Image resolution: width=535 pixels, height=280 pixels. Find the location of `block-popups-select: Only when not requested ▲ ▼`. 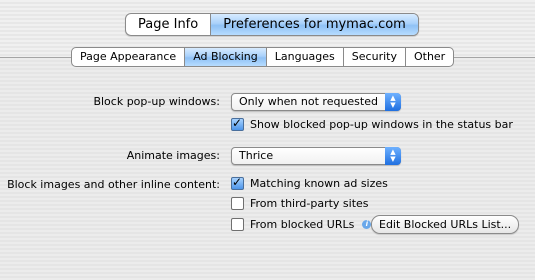

block-popups-select: Only when not requested ▲ ▼ is located at coordinates (316, 102).